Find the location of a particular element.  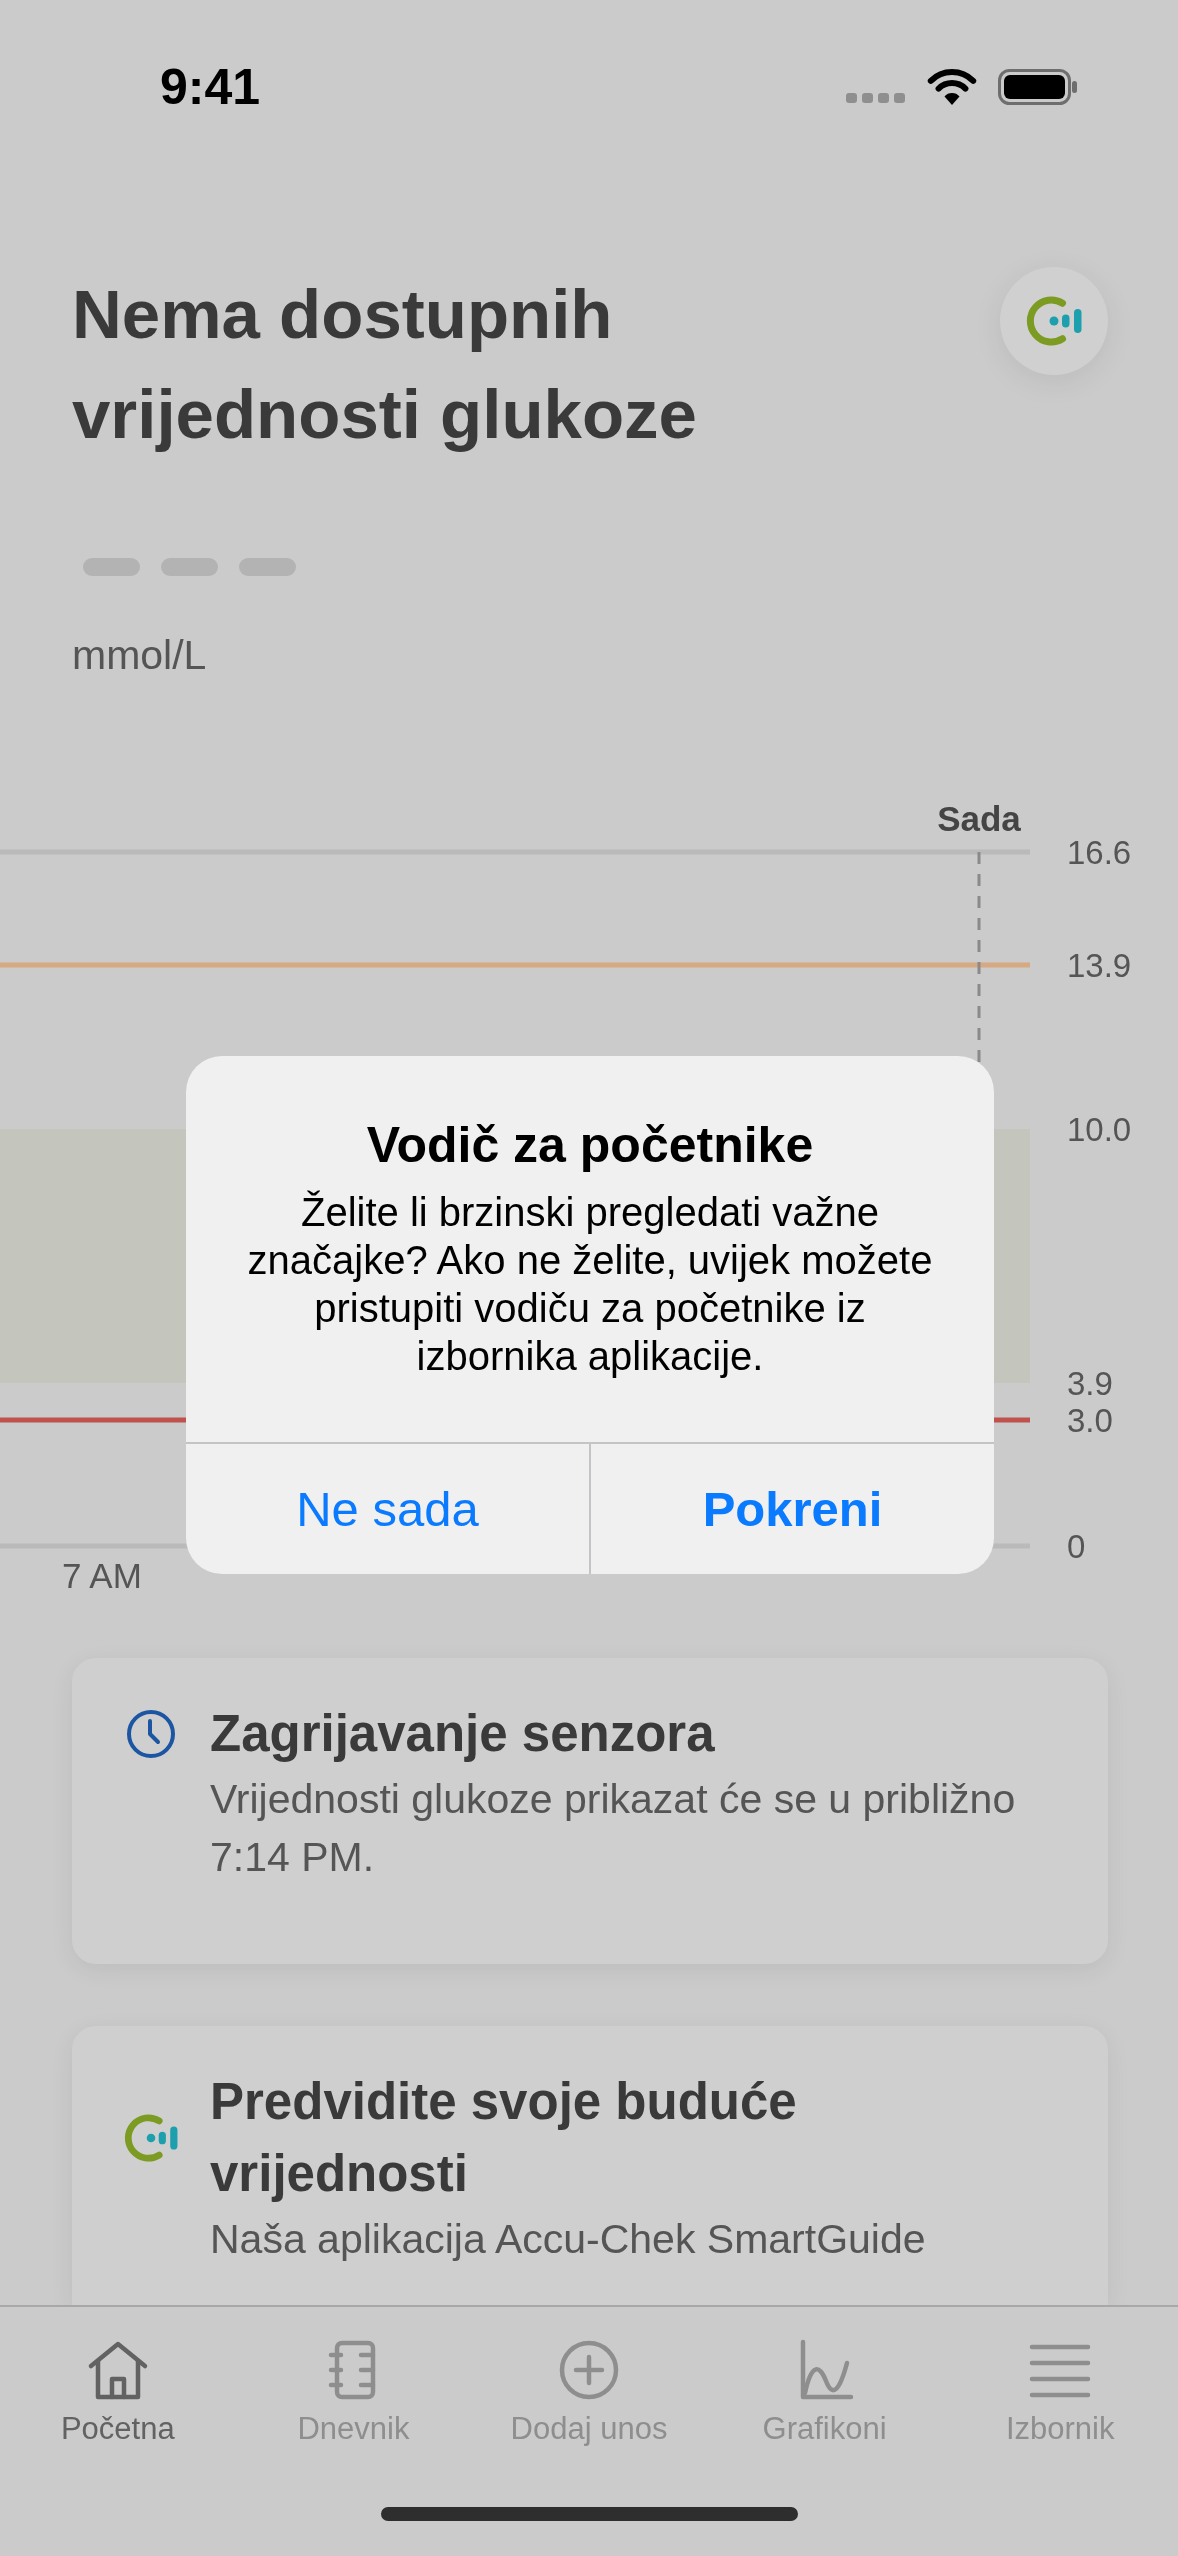

card-title: Predvidite svoje buduće vrijednosti is located at coordinates (504, 2138).